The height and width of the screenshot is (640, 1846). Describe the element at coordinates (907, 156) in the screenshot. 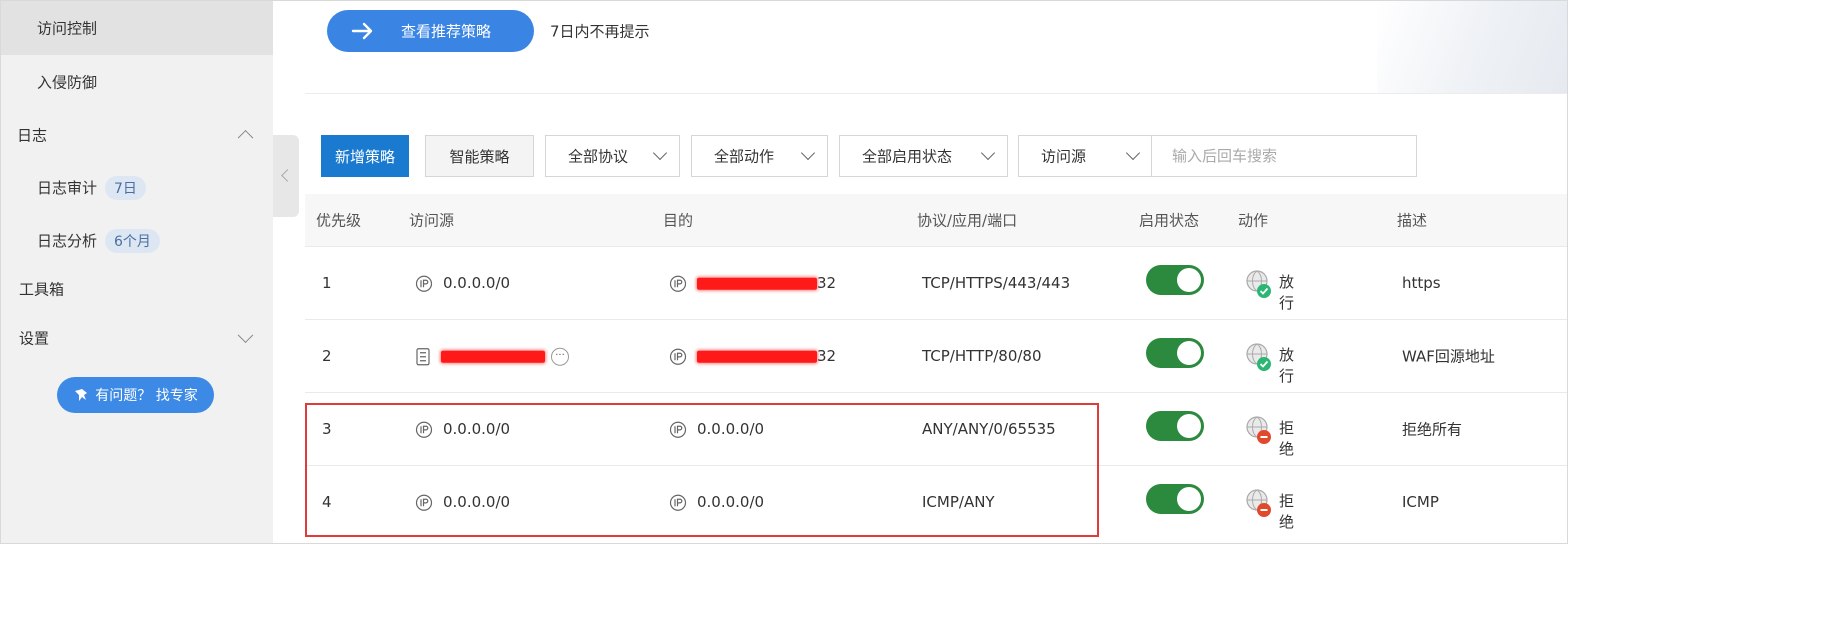

I see `enable-state-filter-label: 全部启用状态` at that location.